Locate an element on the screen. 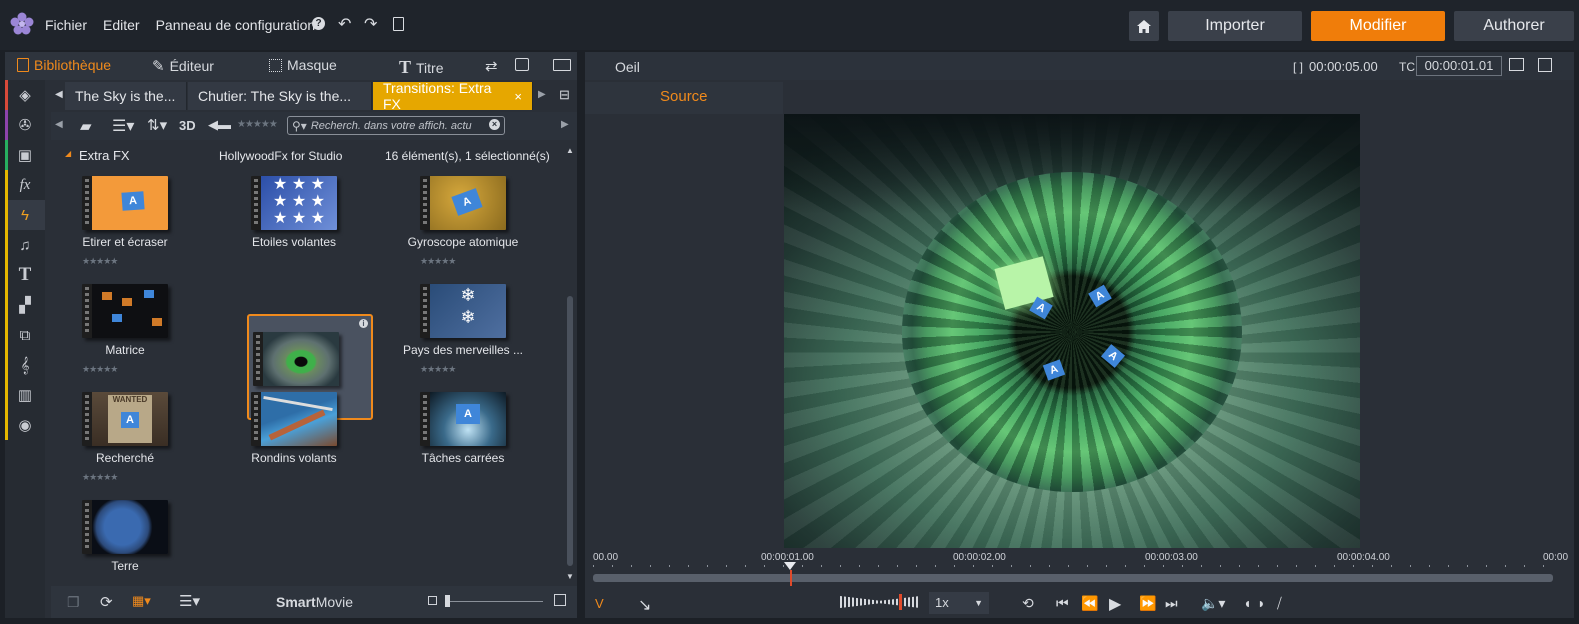  scroll-thumb is located at coordinates (570, 431).